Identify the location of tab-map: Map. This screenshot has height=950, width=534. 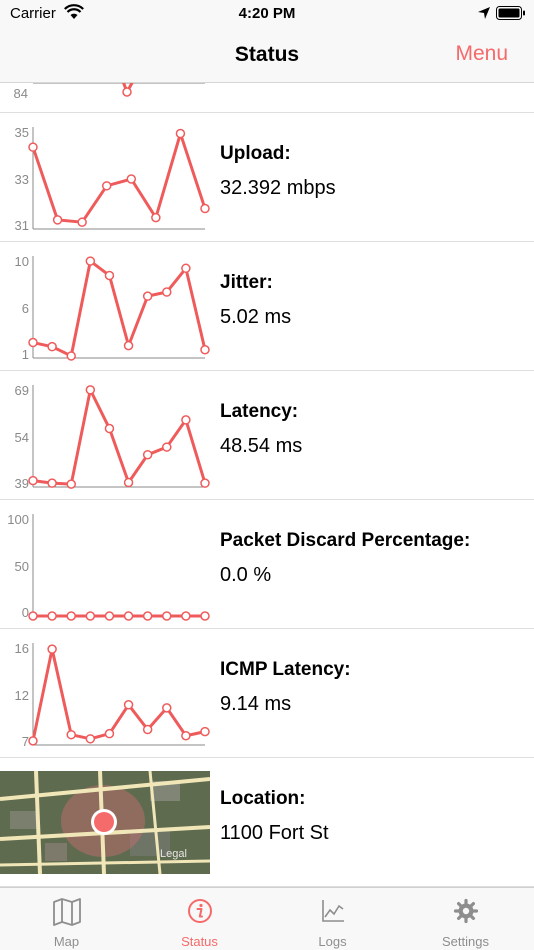
(66, 919).